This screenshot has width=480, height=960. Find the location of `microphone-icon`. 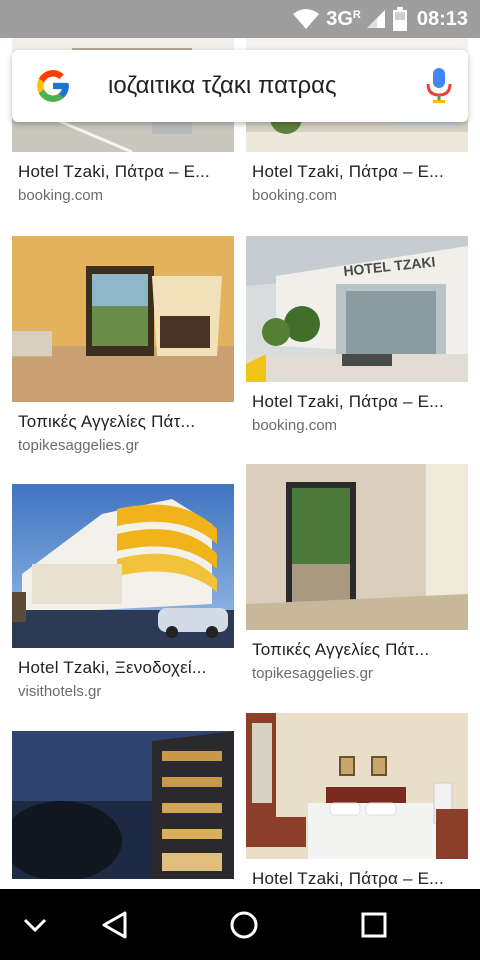

microphone-icon is located at coordinates (439, 86).